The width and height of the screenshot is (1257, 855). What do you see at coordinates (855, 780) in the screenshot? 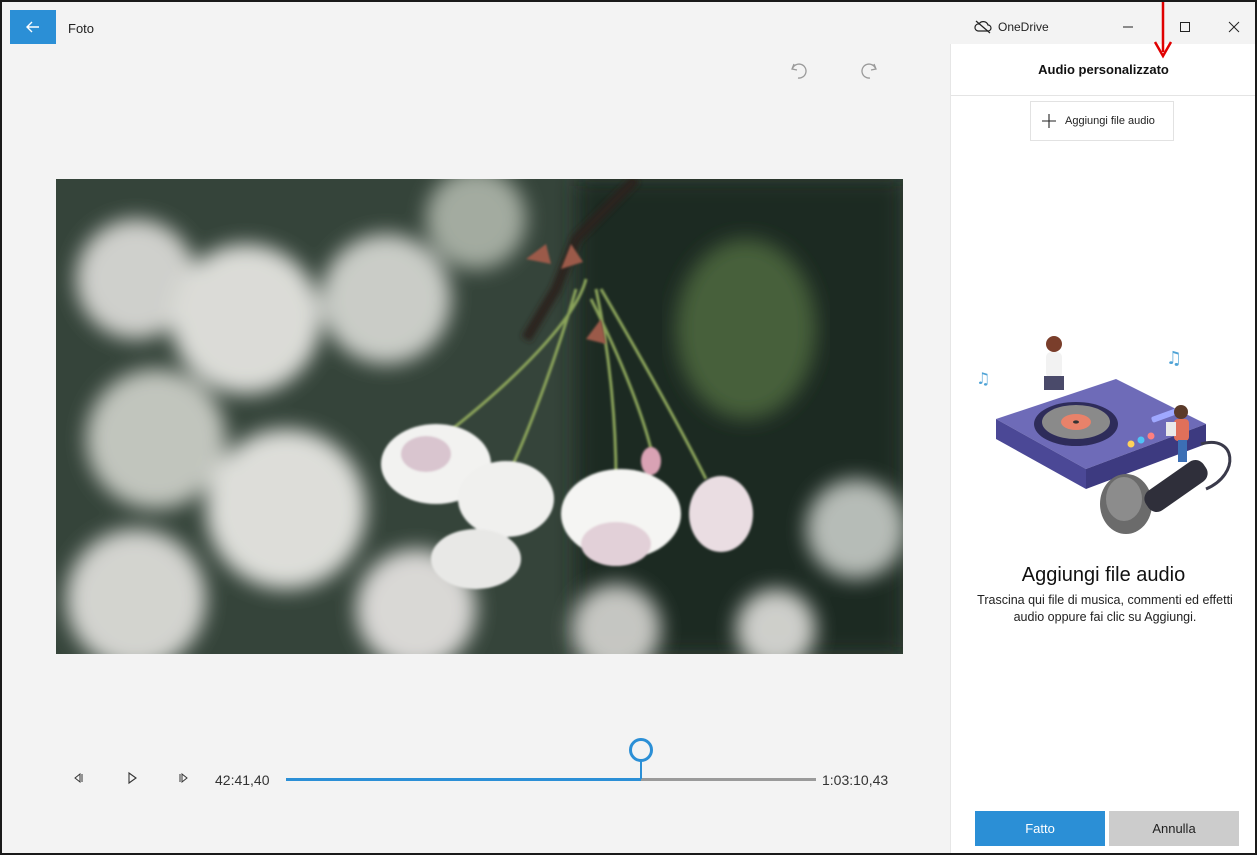
I see `total-time: 1:03:10,43` at bounding box center [855, 780].